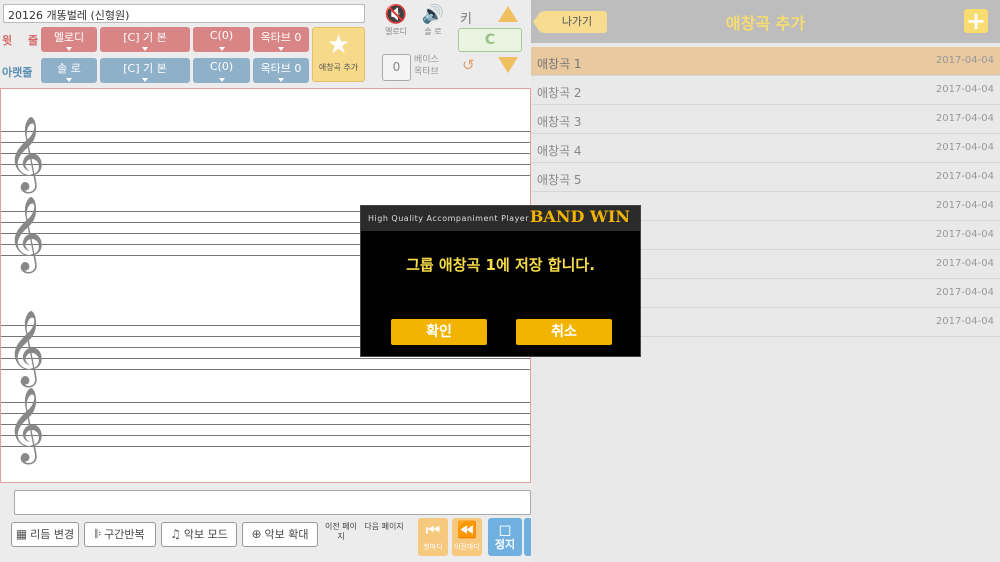 The image size is (1000, 562). I want to click on melody-label: 멜로디, so click(396, 31).